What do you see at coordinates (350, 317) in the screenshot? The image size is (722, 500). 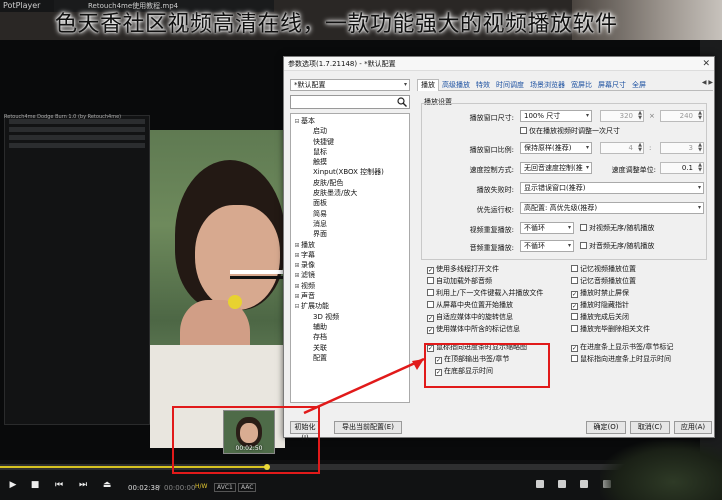 I see `tree-item: 3D 视频` at bounding box center [350, 317].